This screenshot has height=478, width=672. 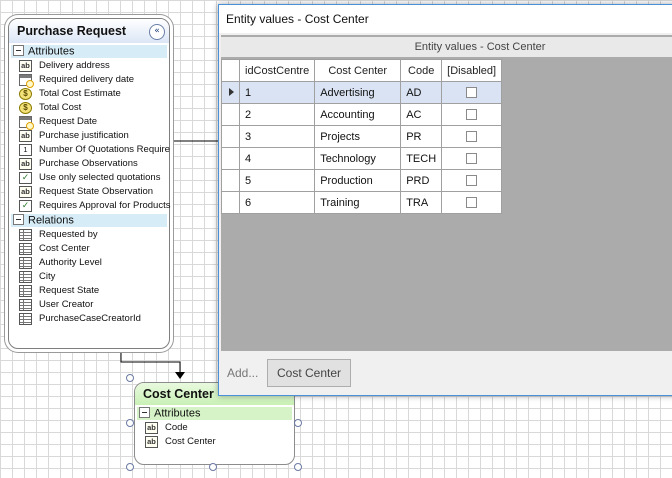 What do you see at coordinates (421, 180) in the screenshot?
I see `cell-code: PRD` at bounding box center [421, 180].